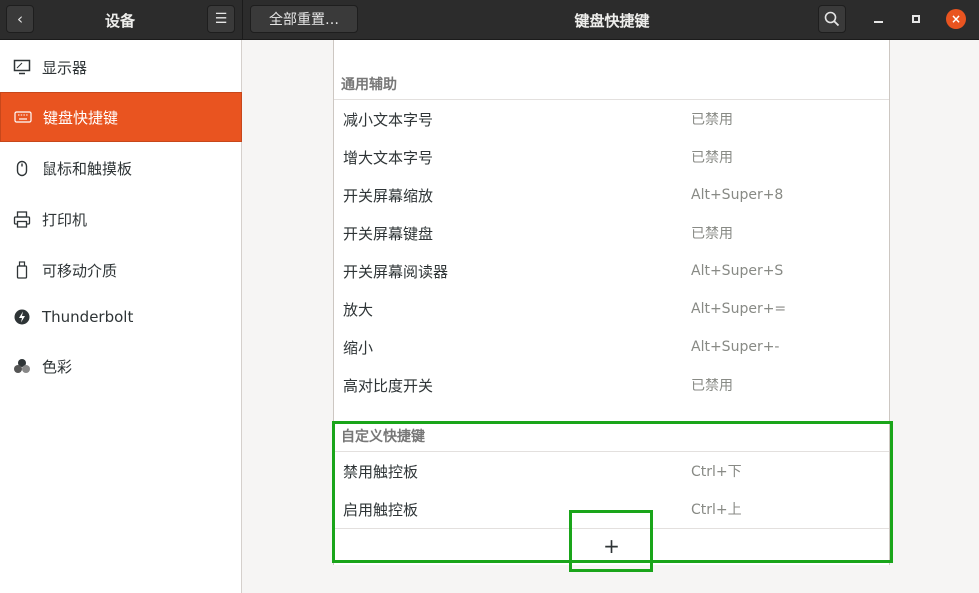 The height and width of the screenshot is (593, 979). I want to click on sidebar-item-display: 显示器, so click(121, 67).